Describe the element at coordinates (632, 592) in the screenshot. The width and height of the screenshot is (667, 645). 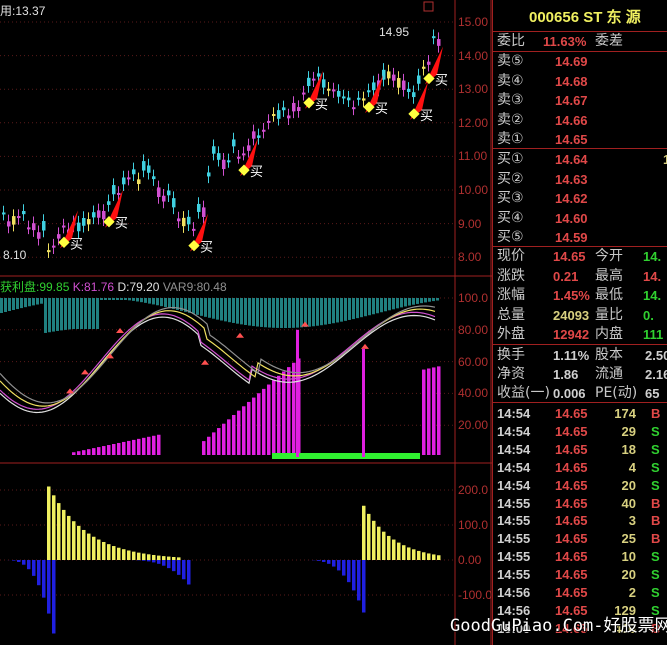
I see `trade-volume: 2` at that location.